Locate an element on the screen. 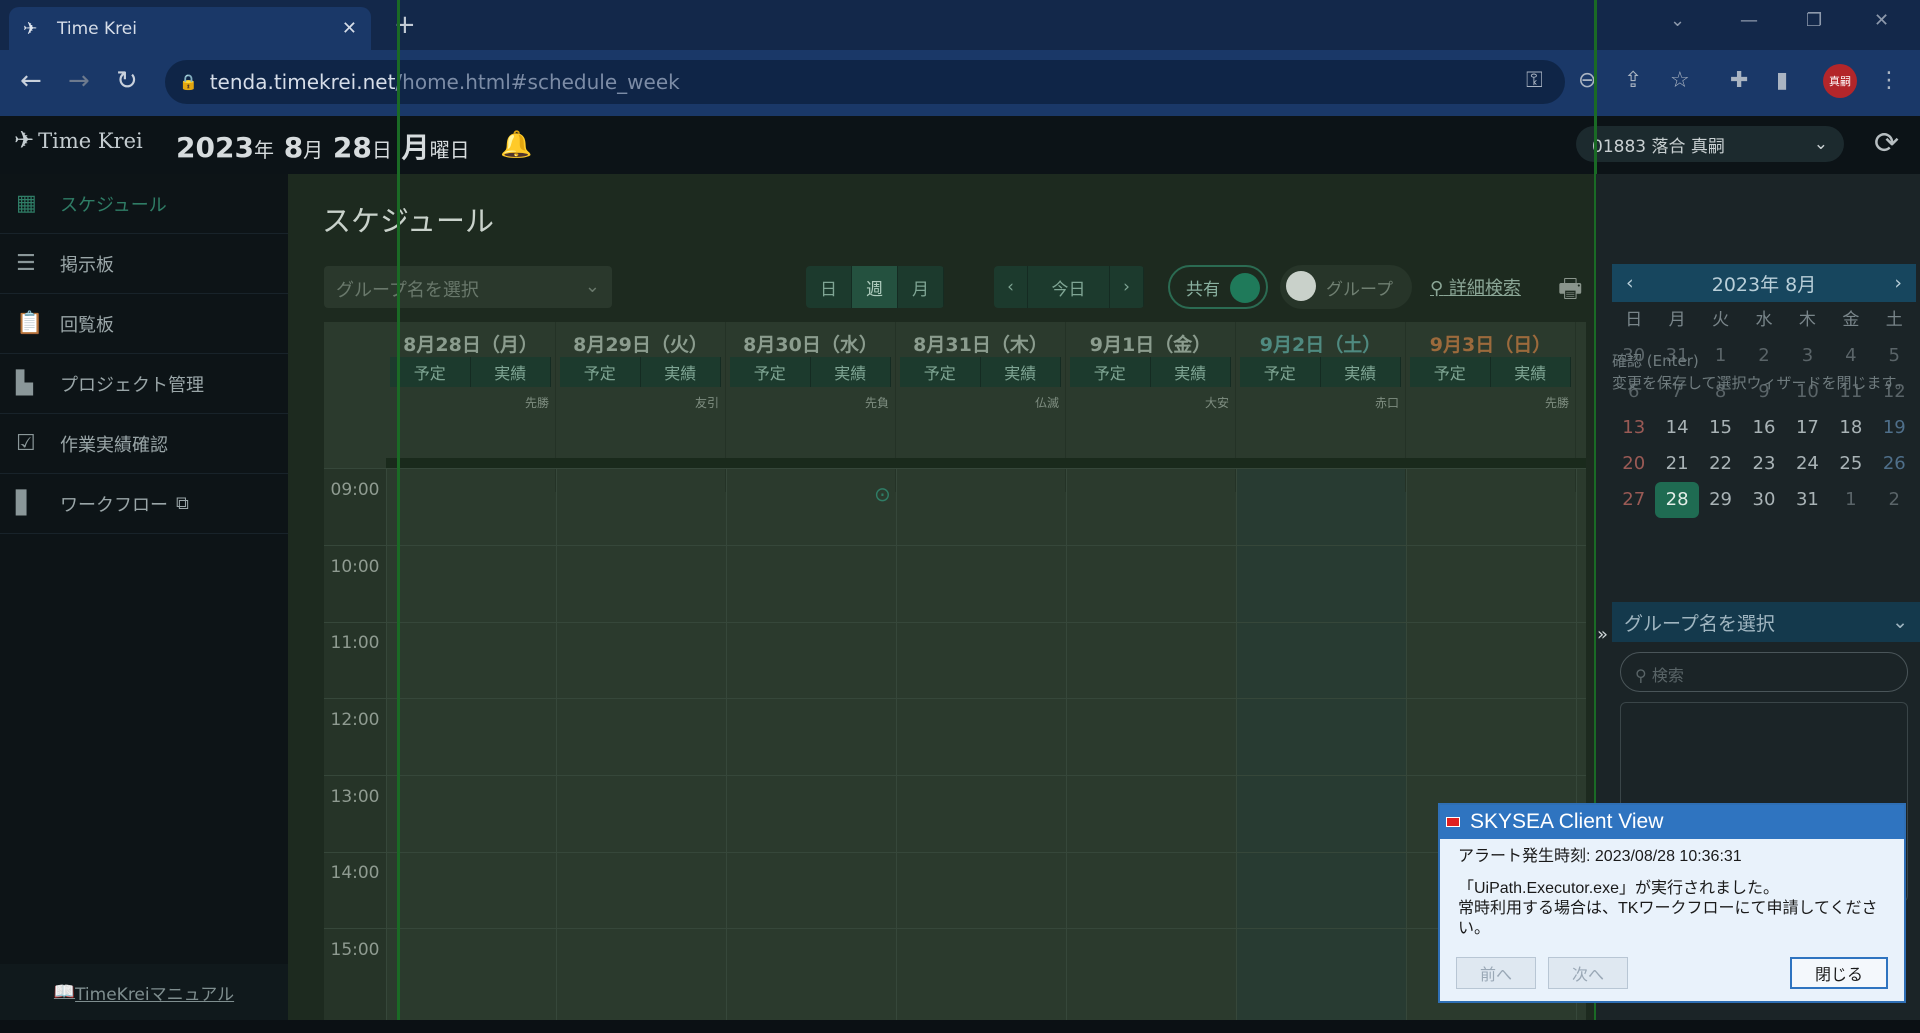  calendar-day: 26 is located at coordinates (1894, 464).